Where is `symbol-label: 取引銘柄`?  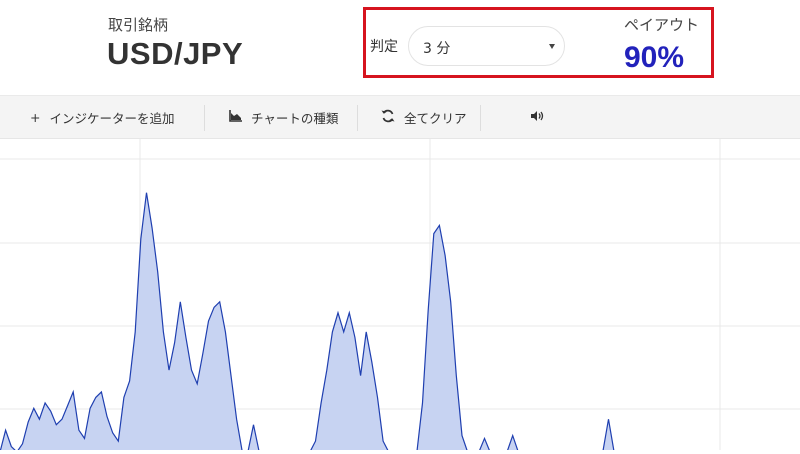
symbol-label: 取引銘柄 is located at coordinates (138, 25).